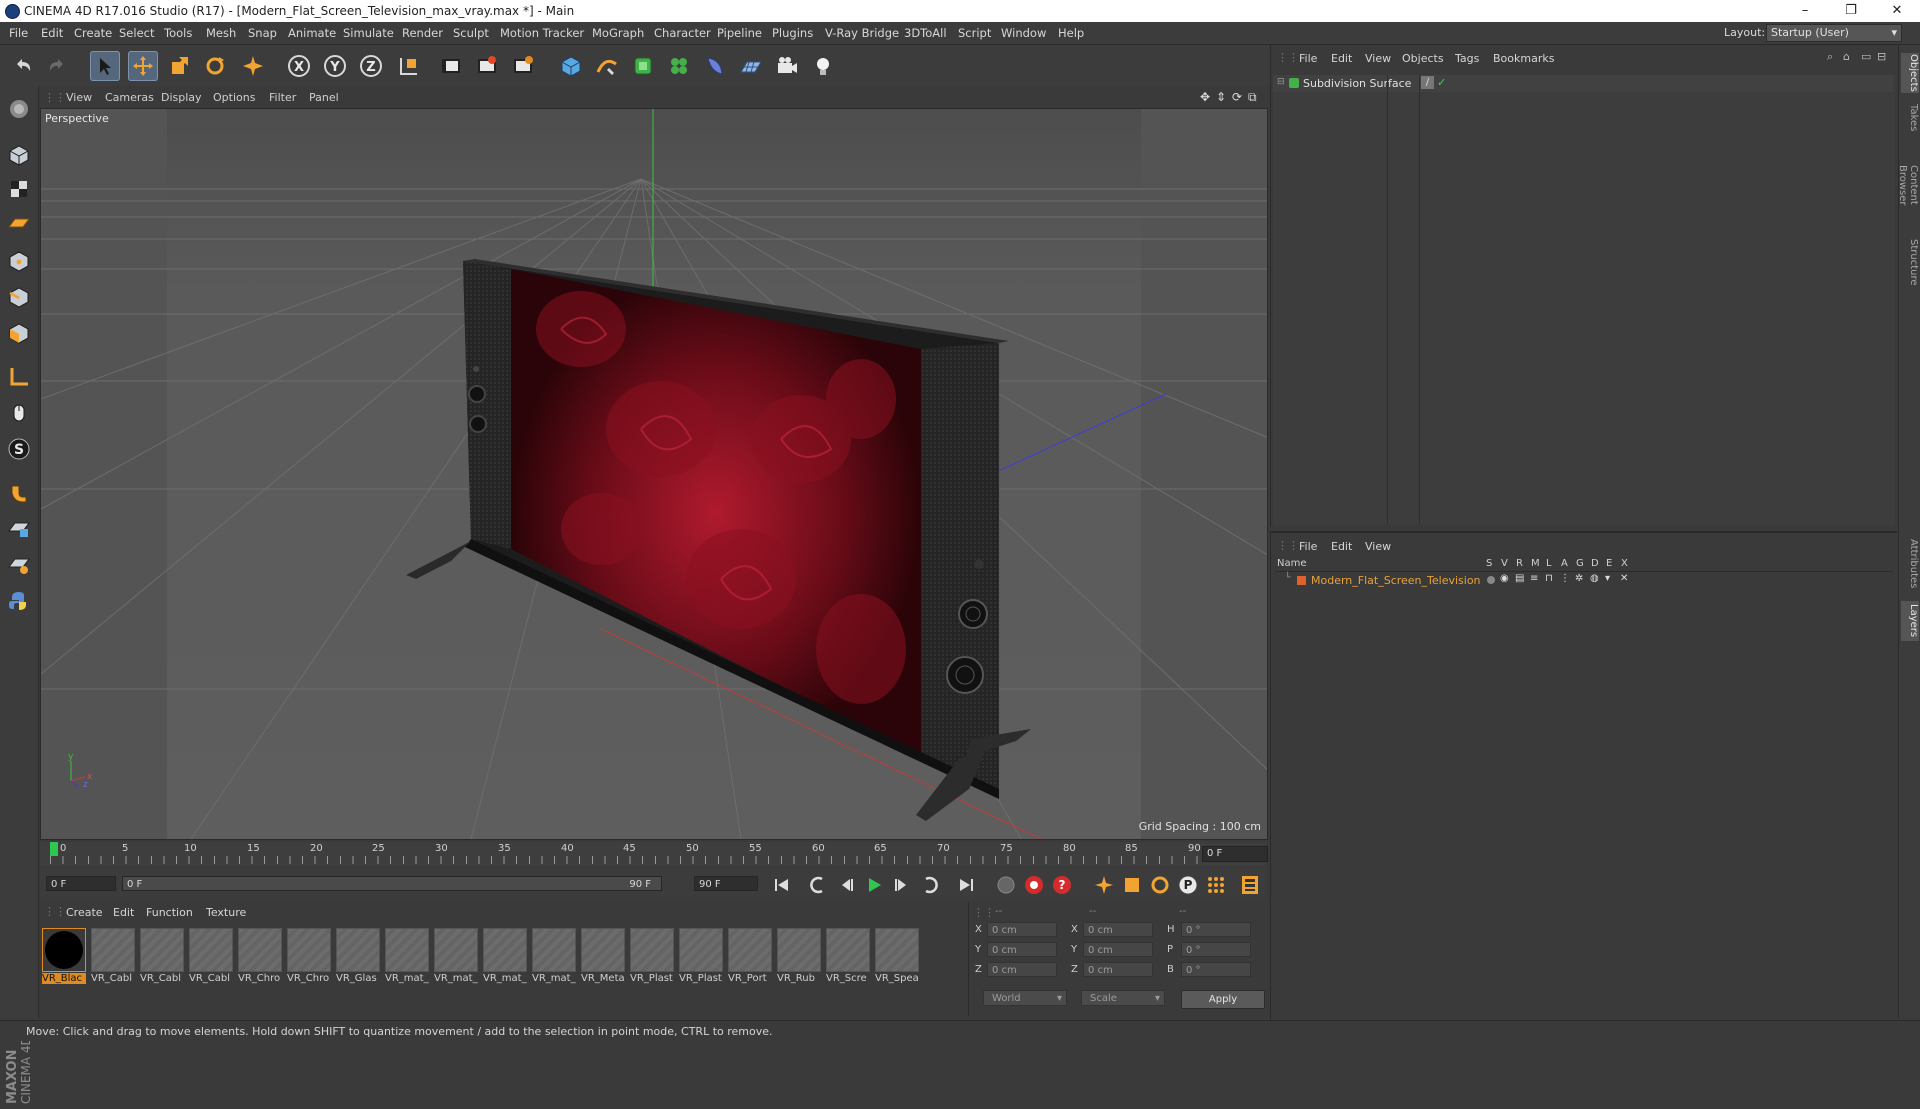 This screenshot has width=1920, height=1109. Describe the element at coordinates (19, 261) in the screenshot. I see `points-mode-icon` at that location.